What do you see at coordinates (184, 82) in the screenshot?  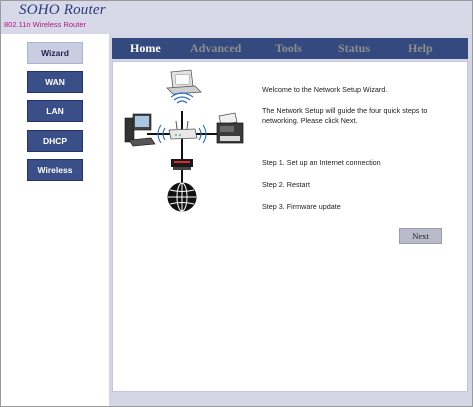 I see `laptop-icon` at bounding box center [184, 82].